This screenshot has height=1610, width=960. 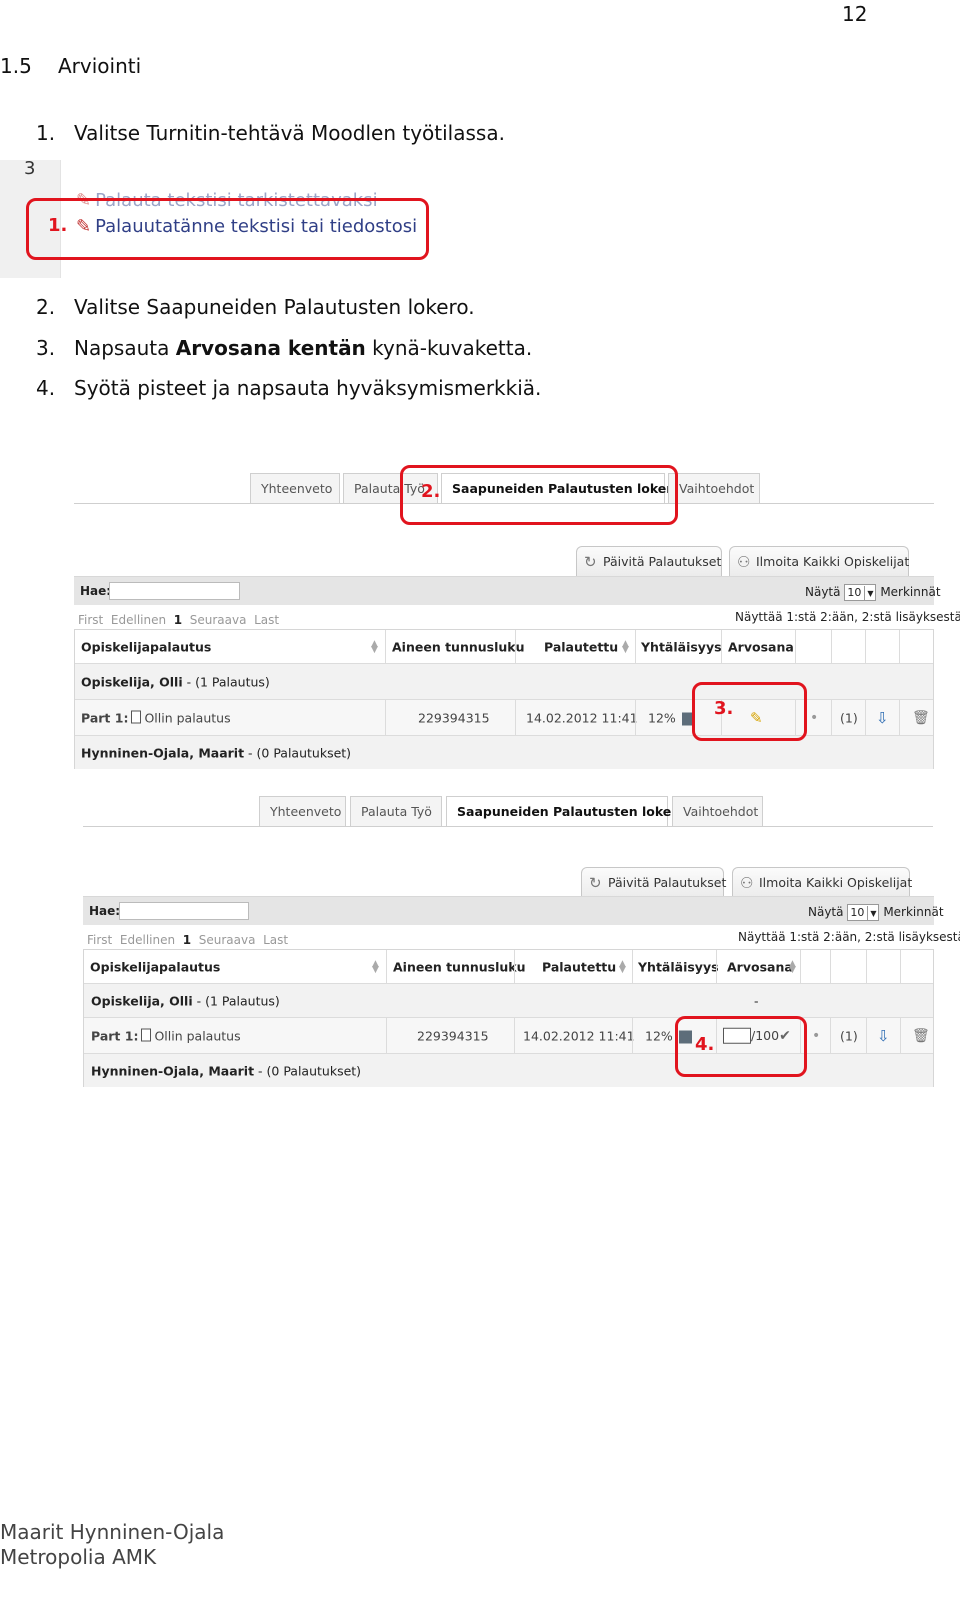 What do you see at coordinates (46, 307) in the screenshot?
I see `step-number: 2.` at bounding box center [46, 307].